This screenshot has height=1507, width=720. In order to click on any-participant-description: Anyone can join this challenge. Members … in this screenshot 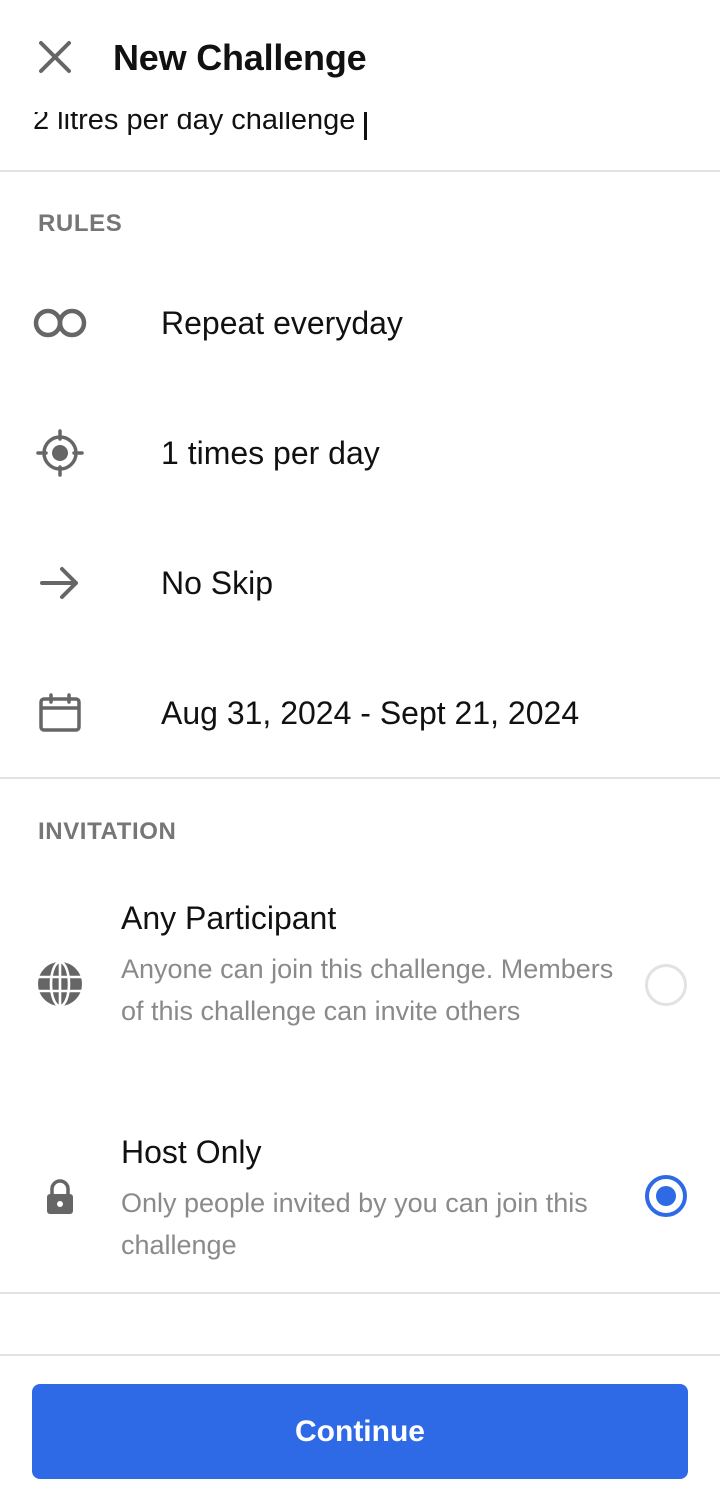, I will do `click(367, 990)`.